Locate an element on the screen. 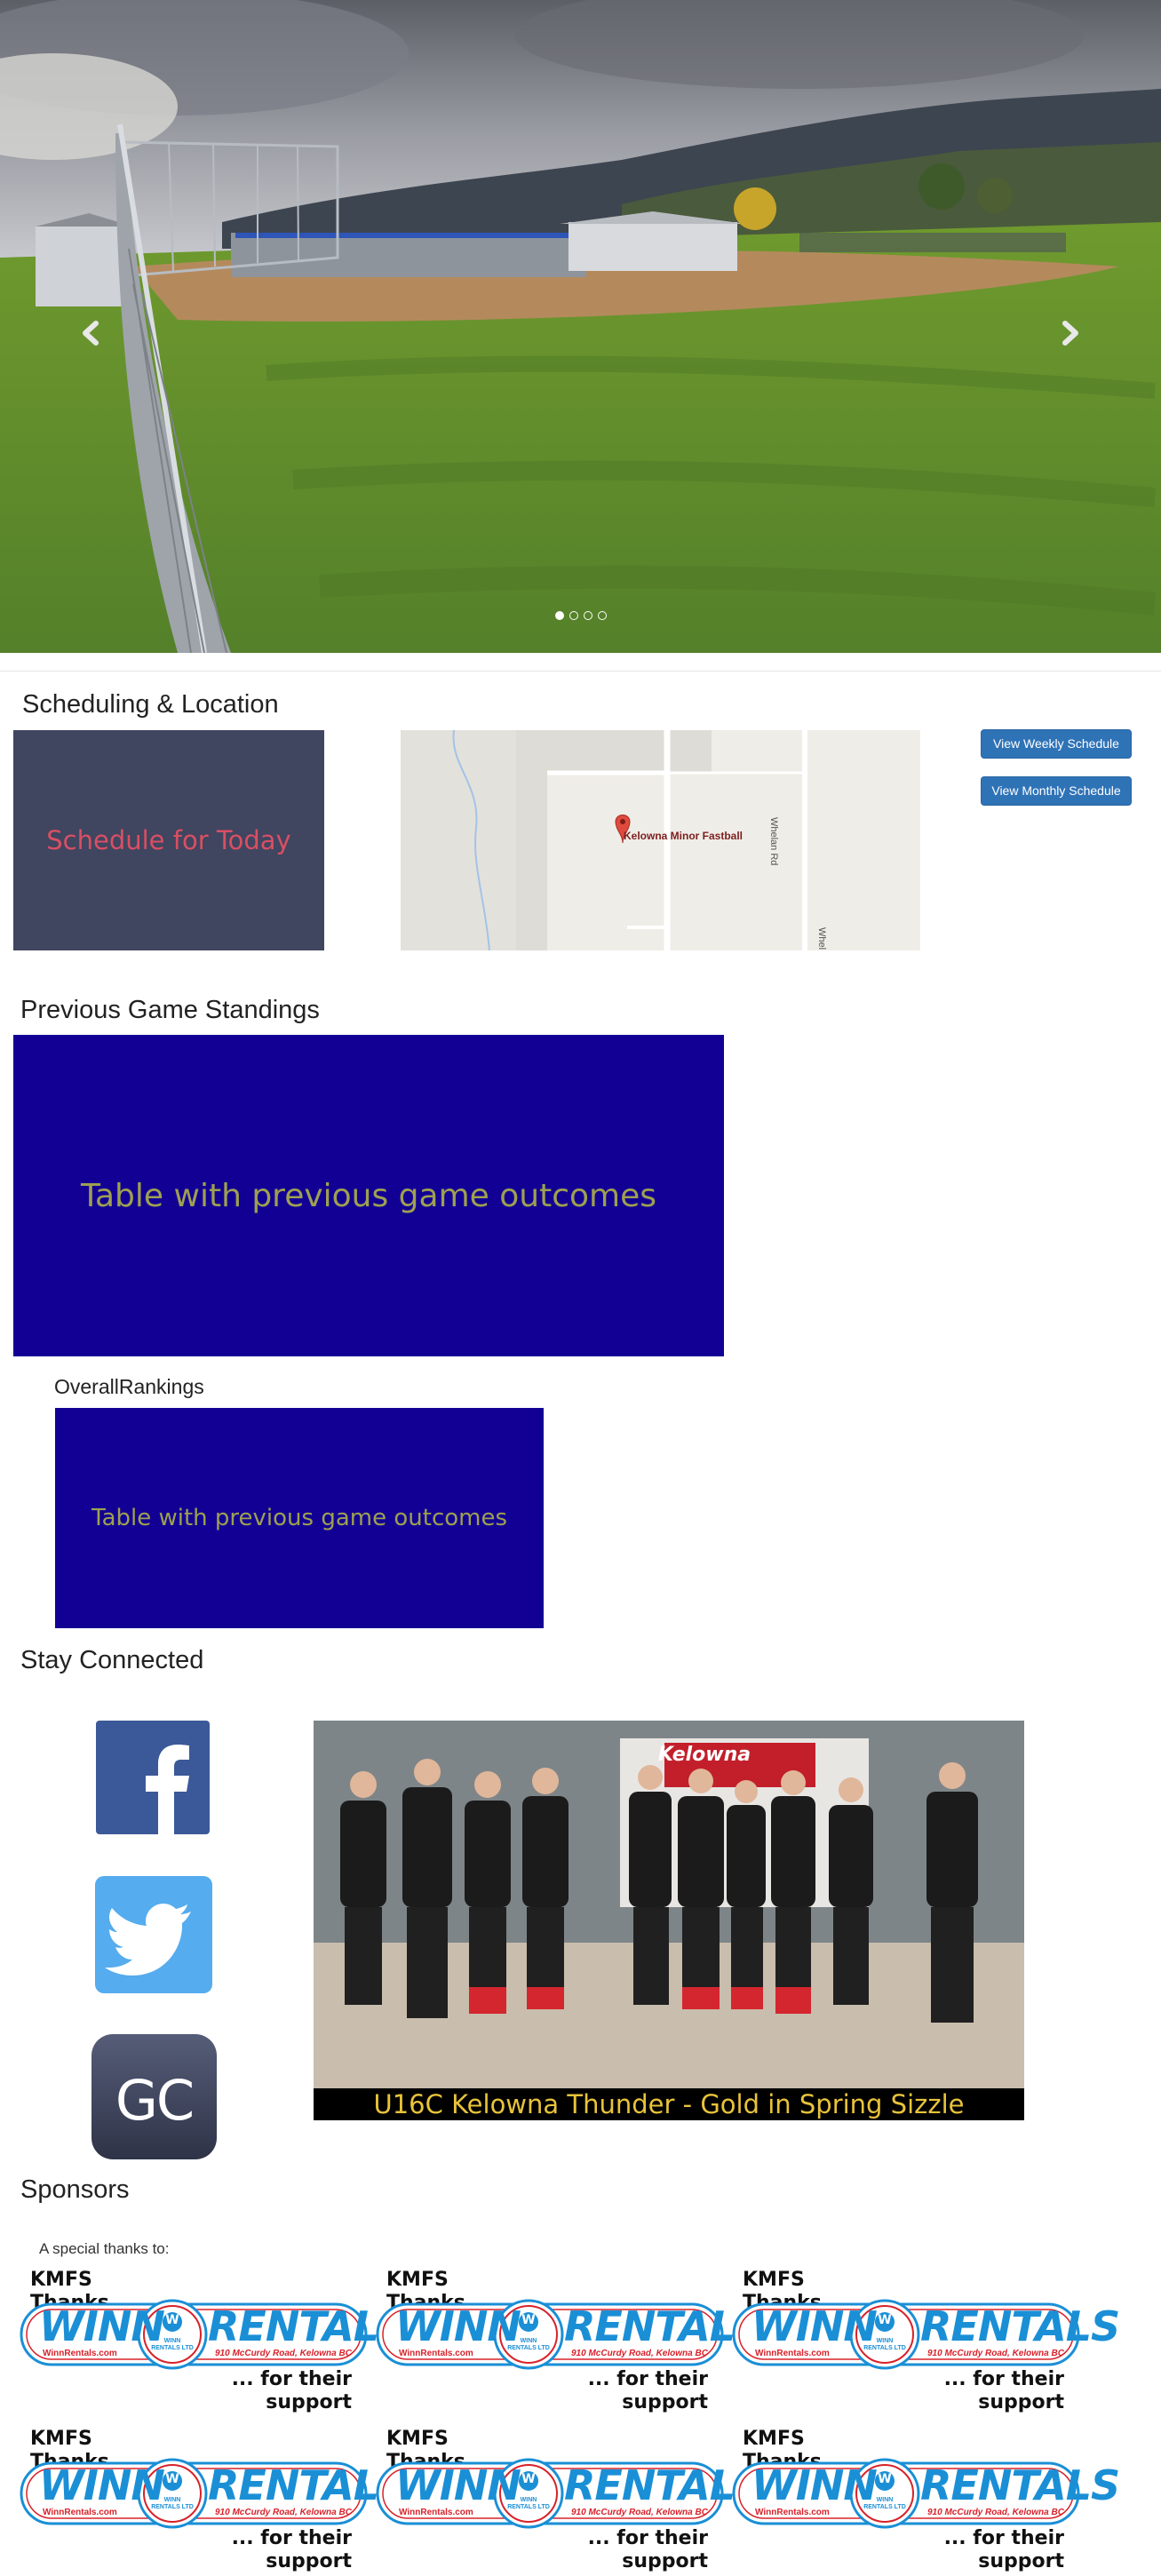  schedule-today-panel: Schedule for Today is located at coordinates (168, 840).